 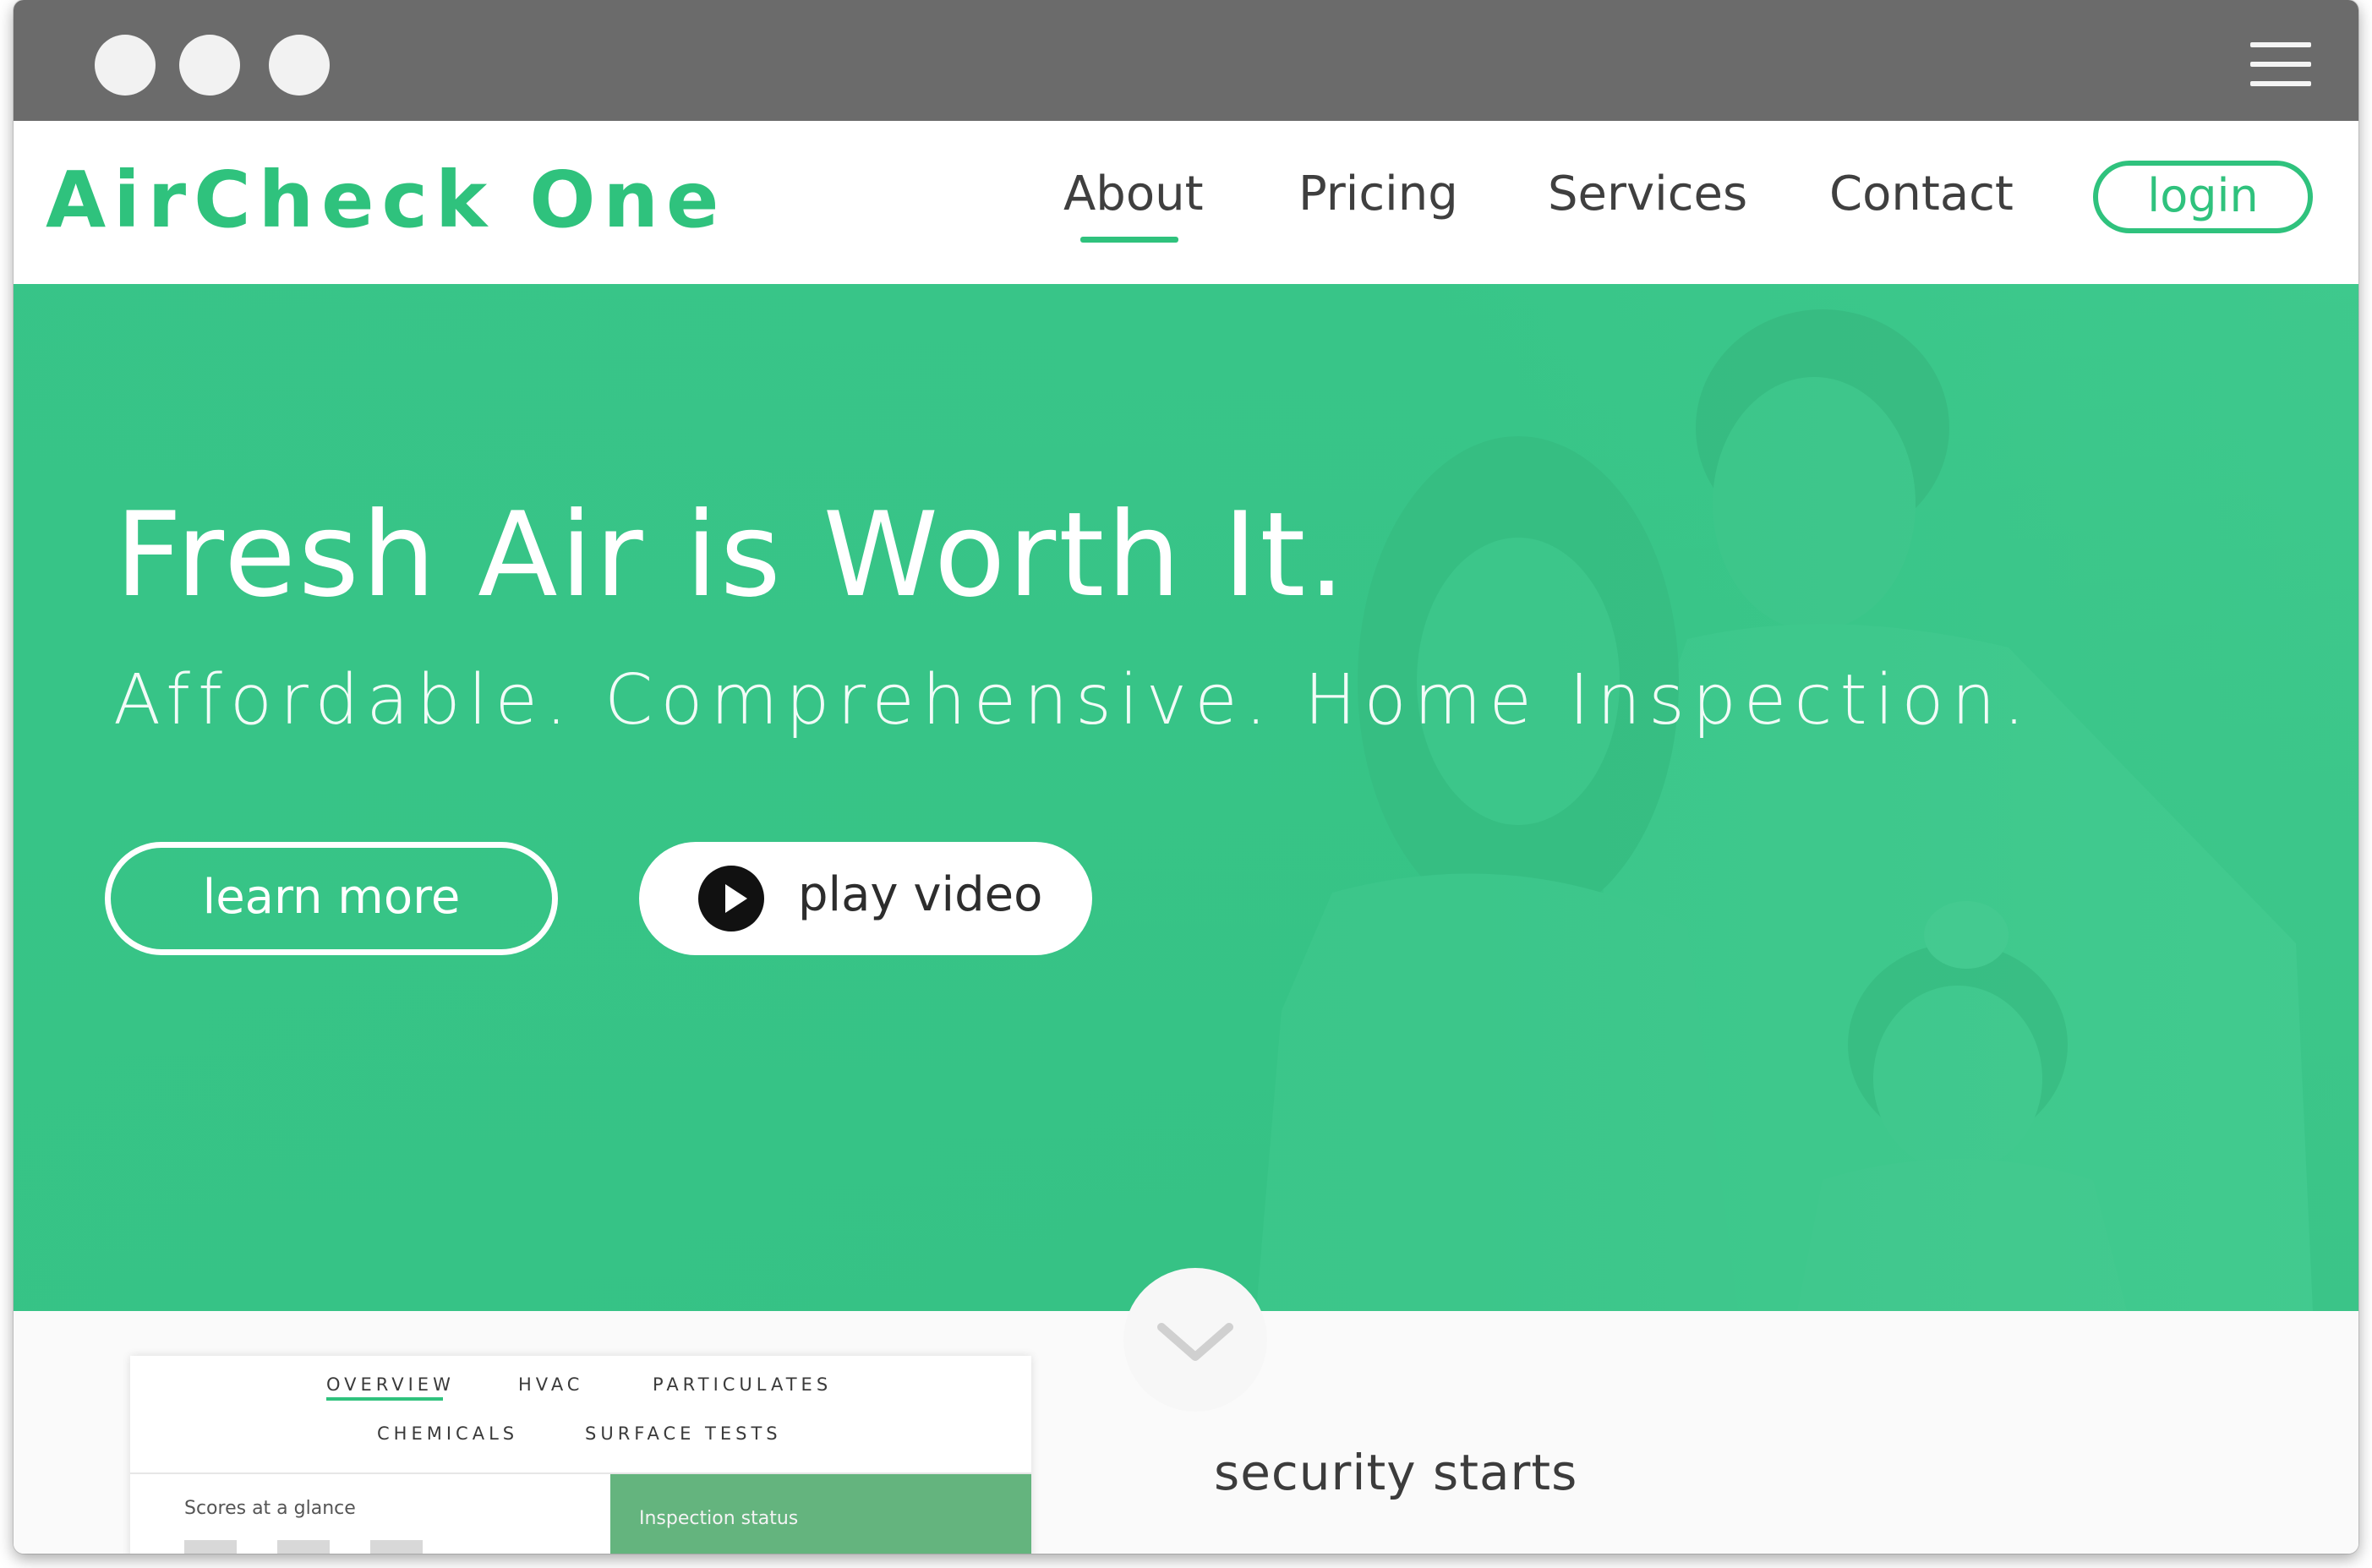 What do you see at coordinates (1378, 194) in the screenshot?
I see `nav-pricing: Pricing` at bounding box center [1378, 194].